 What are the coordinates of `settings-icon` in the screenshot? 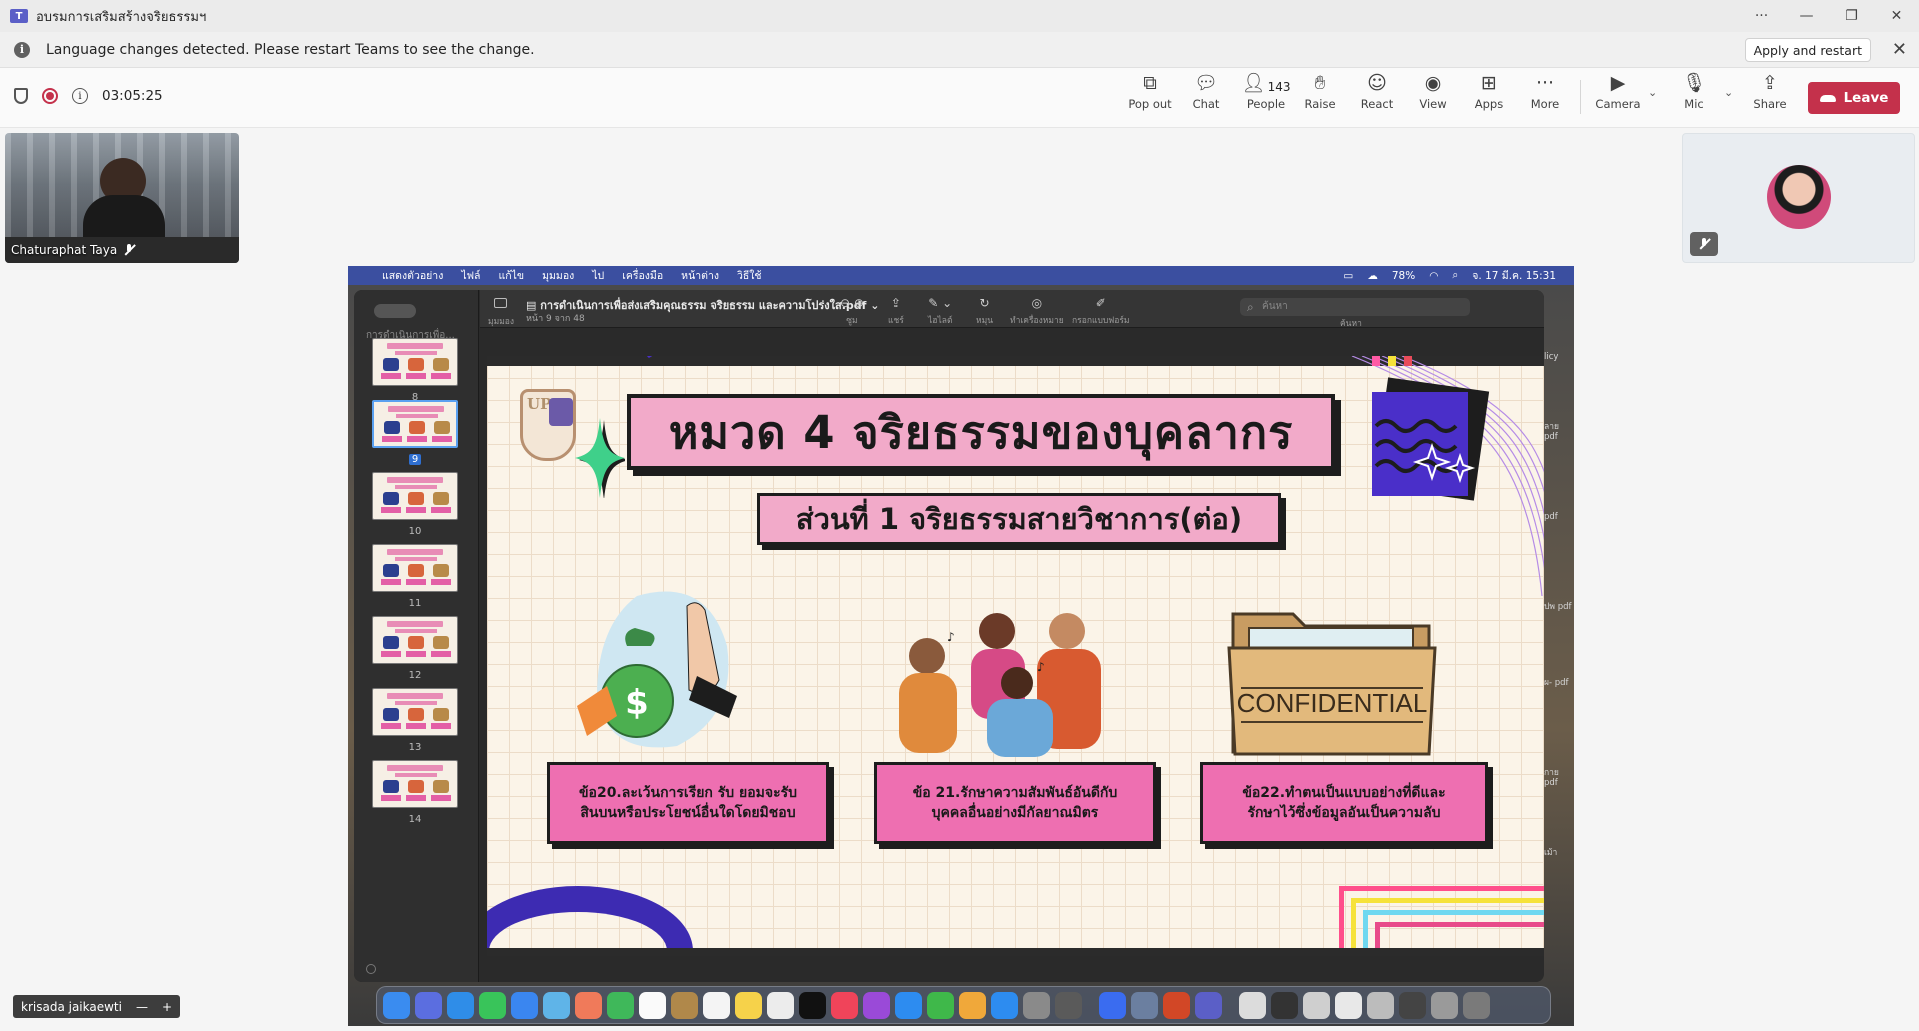 It's located at (1036, 1005).